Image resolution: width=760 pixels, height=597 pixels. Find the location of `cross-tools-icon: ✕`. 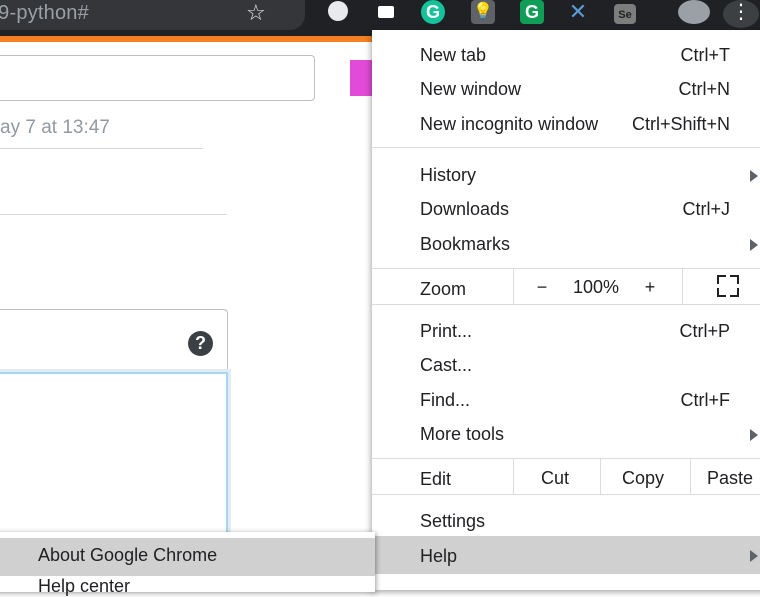

cross-tools-icon: ✕ is located at coordinates (578, 12).